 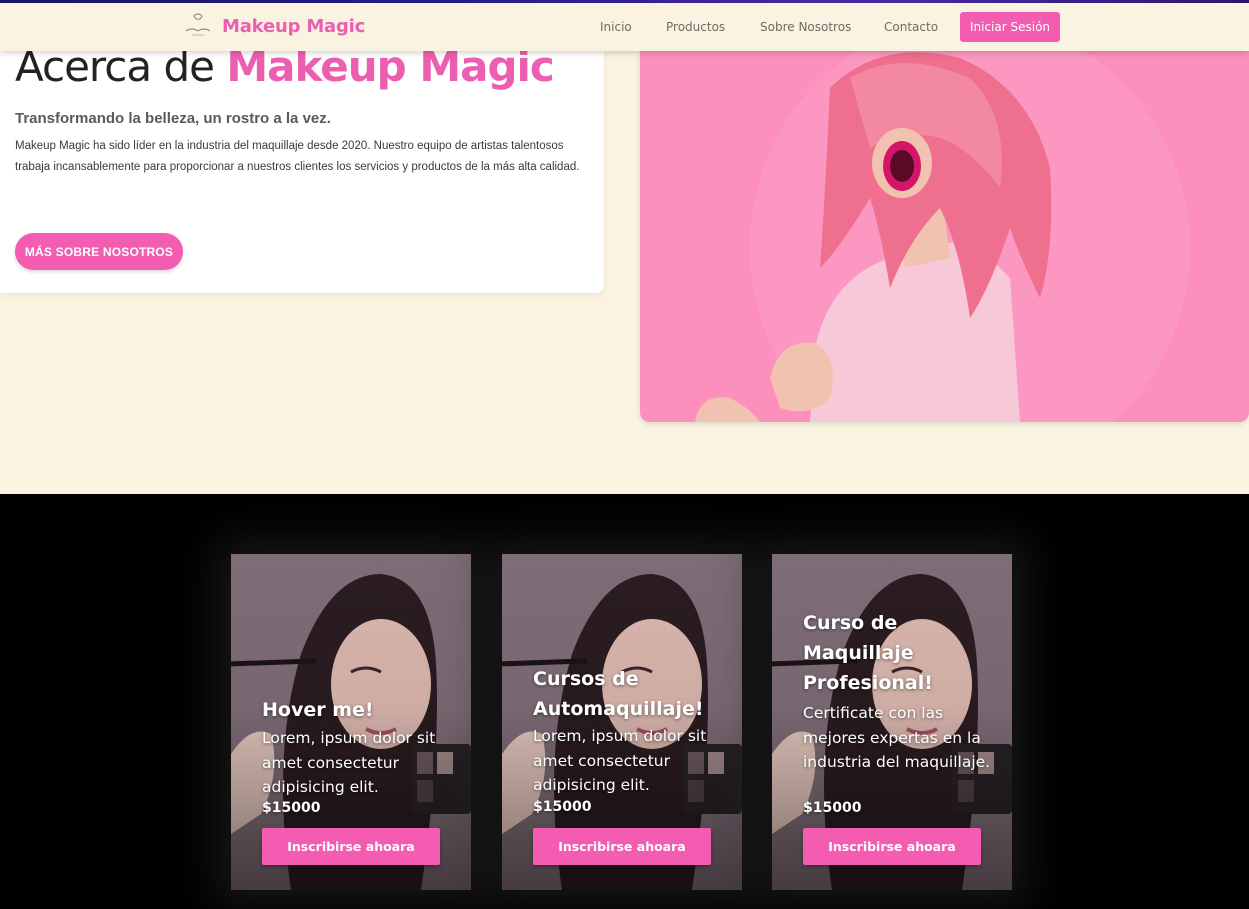 I want to click on course-card-title: Cursos de Automaquillaje!, so click(x=618, y=694).